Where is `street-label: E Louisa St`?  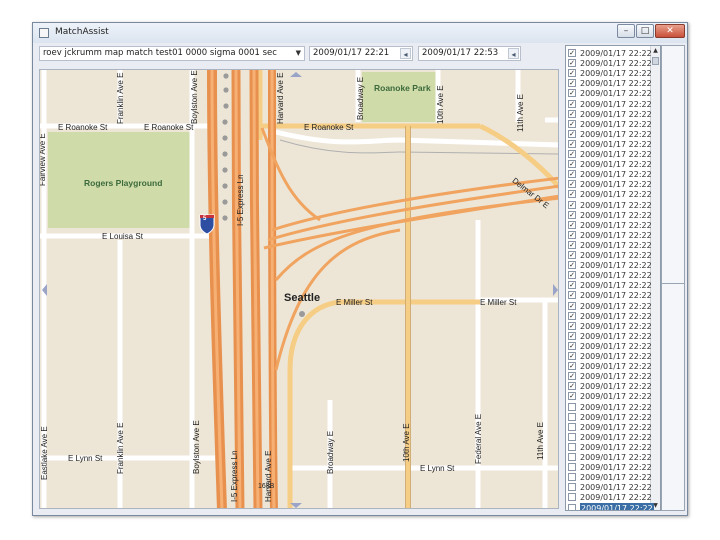
street-label: E Louisa St is located at coordinates (122, 236).